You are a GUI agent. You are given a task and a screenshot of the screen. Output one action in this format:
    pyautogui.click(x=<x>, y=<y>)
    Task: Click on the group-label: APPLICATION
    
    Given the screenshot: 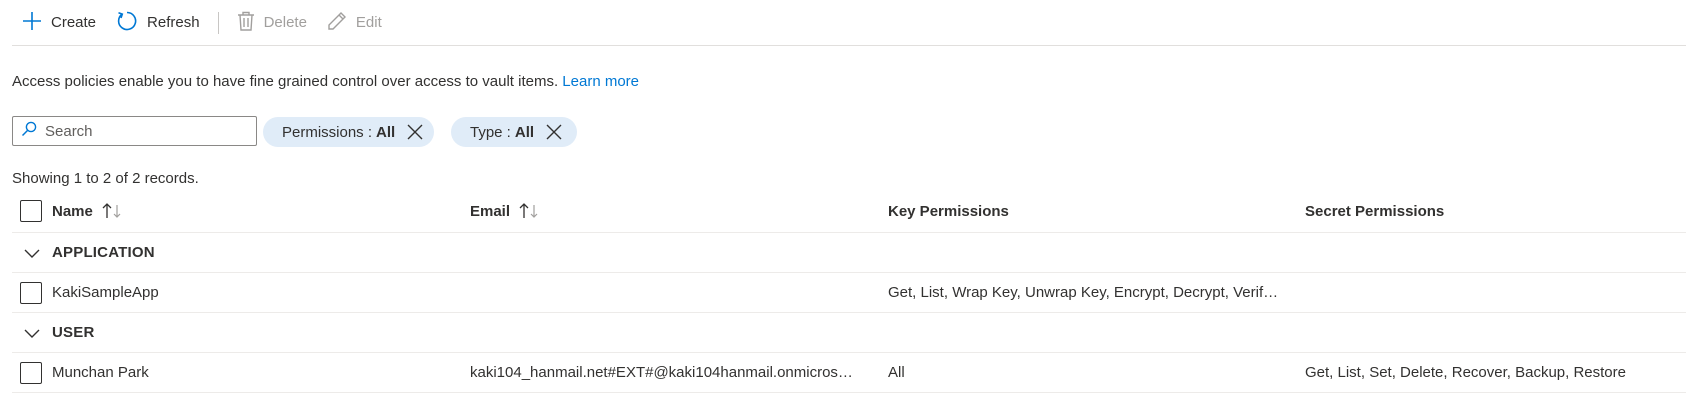 What is the action you would take?
    pyautogui.click(x=103, y=252)
    